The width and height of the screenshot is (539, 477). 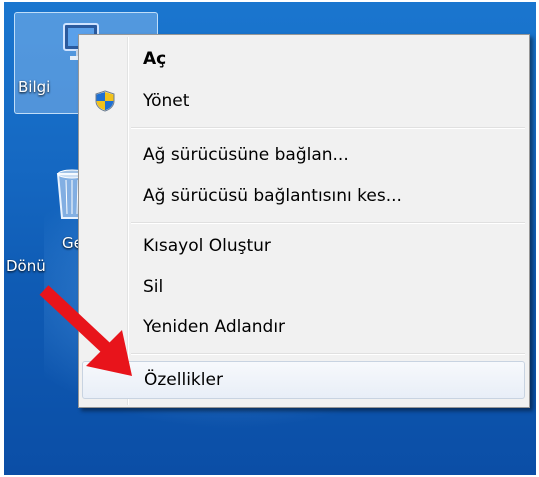 I want to click on menu-item-label: Özellikler, so click(x=183, y=380).